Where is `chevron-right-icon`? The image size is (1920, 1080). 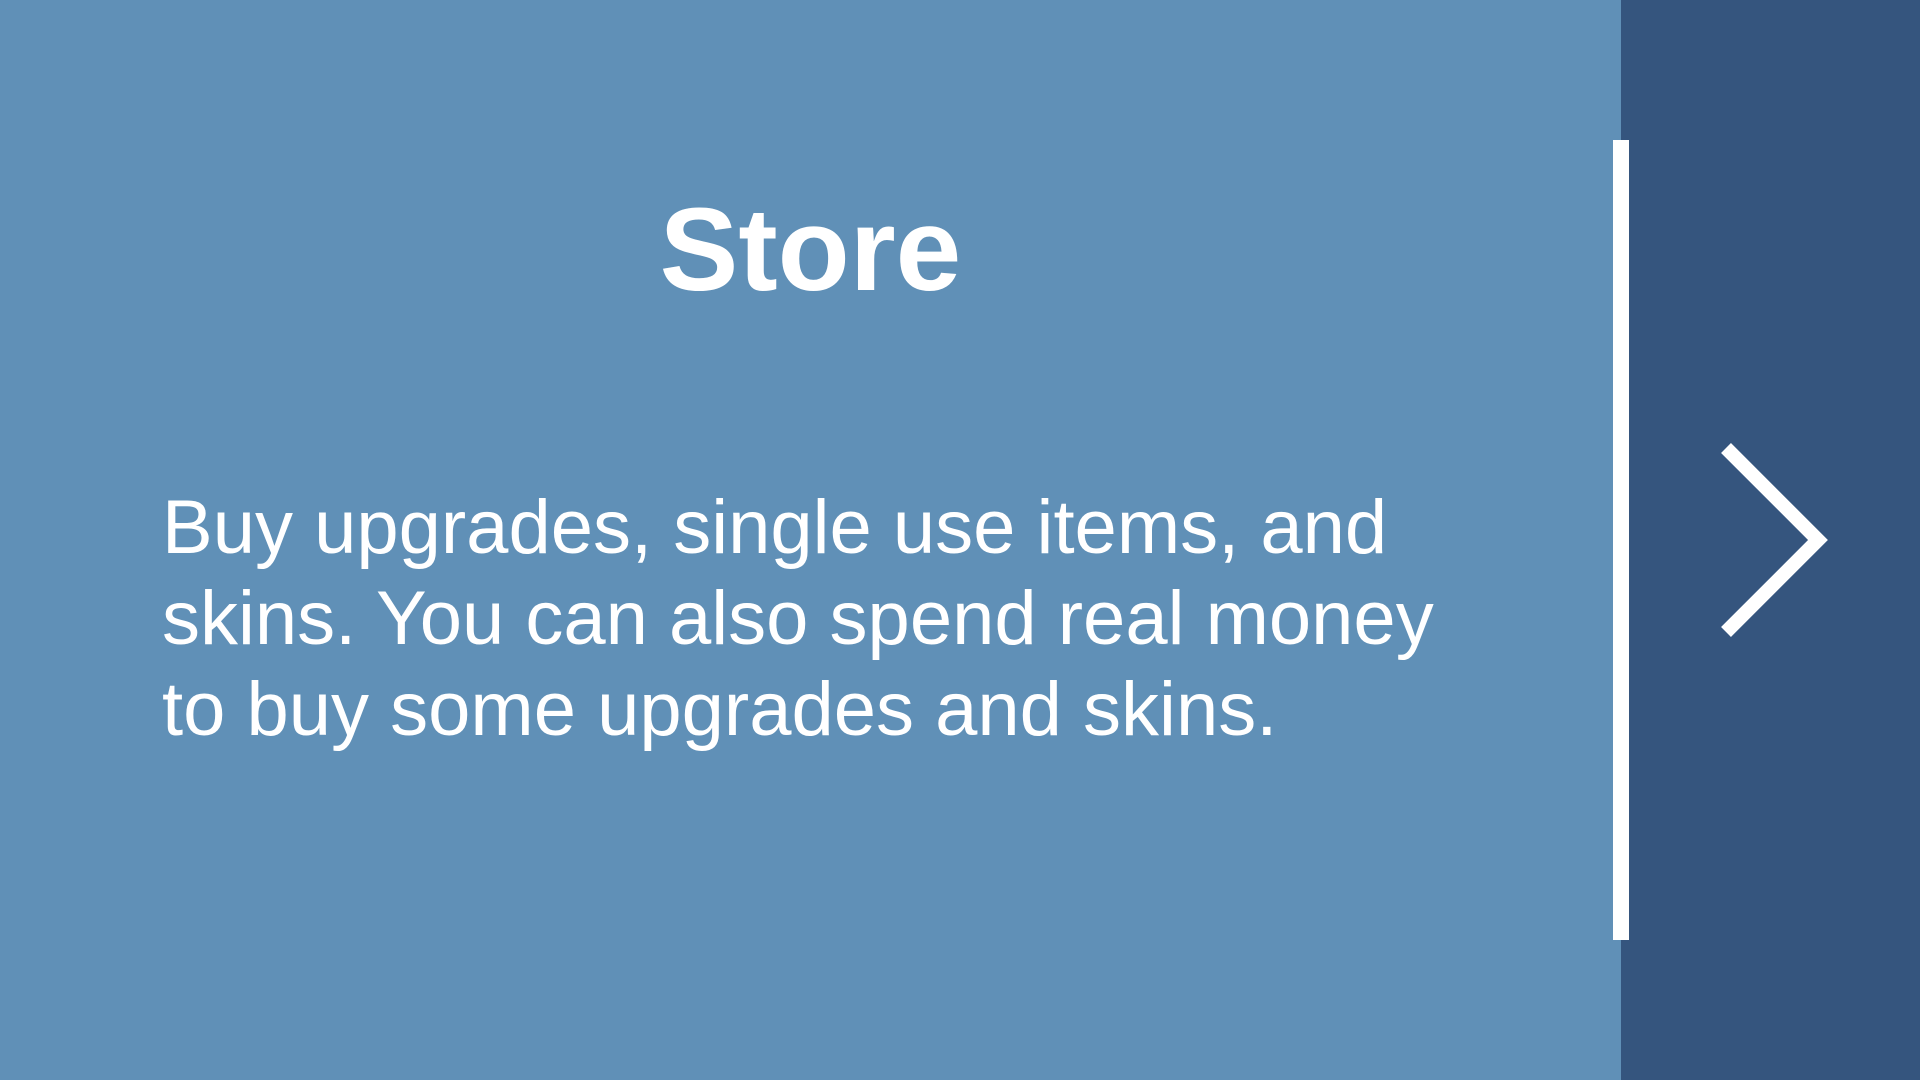
chevron-right-icon is located at coordinates (1774, 540).